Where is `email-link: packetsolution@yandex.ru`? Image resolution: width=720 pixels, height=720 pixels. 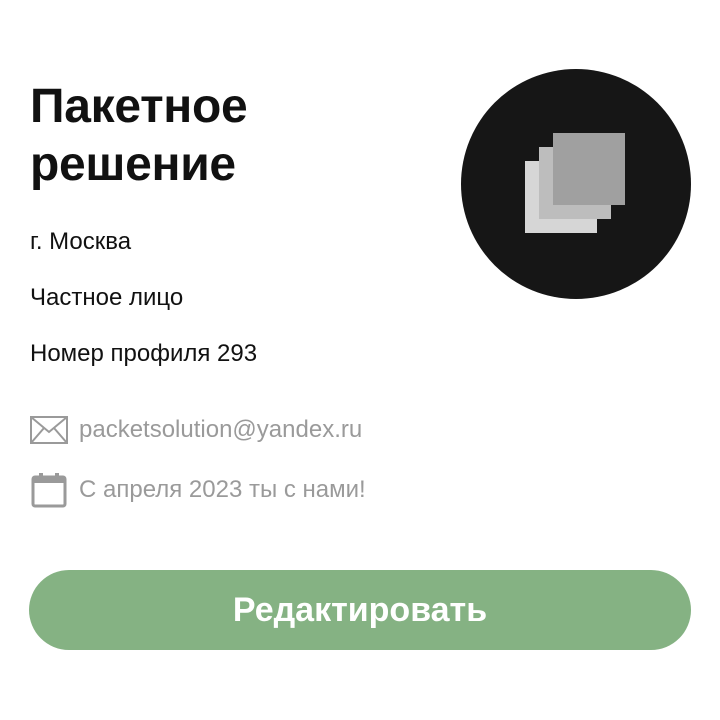 email-link: packetsolution@yandex.ru is located at coordinates (220, 430).